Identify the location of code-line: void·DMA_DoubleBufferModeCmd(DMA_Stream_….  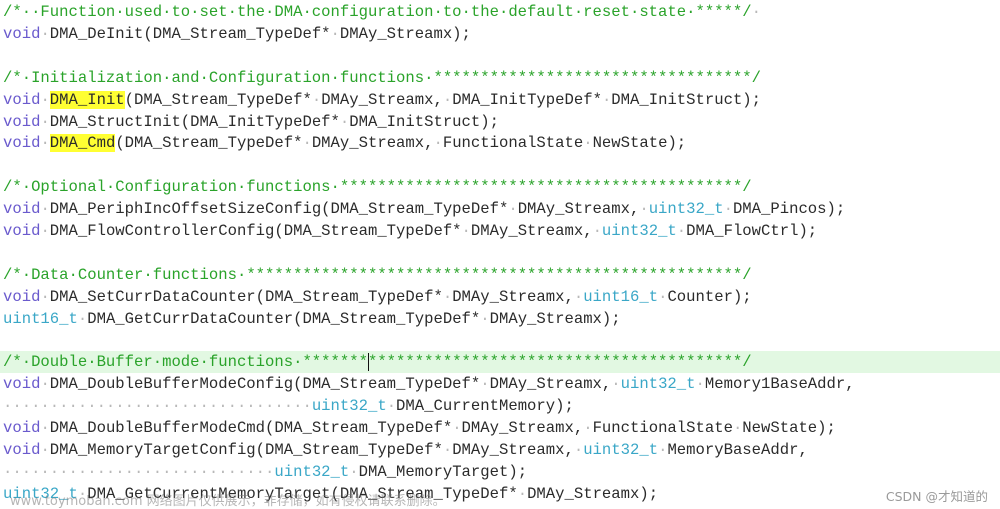
(500, 428).